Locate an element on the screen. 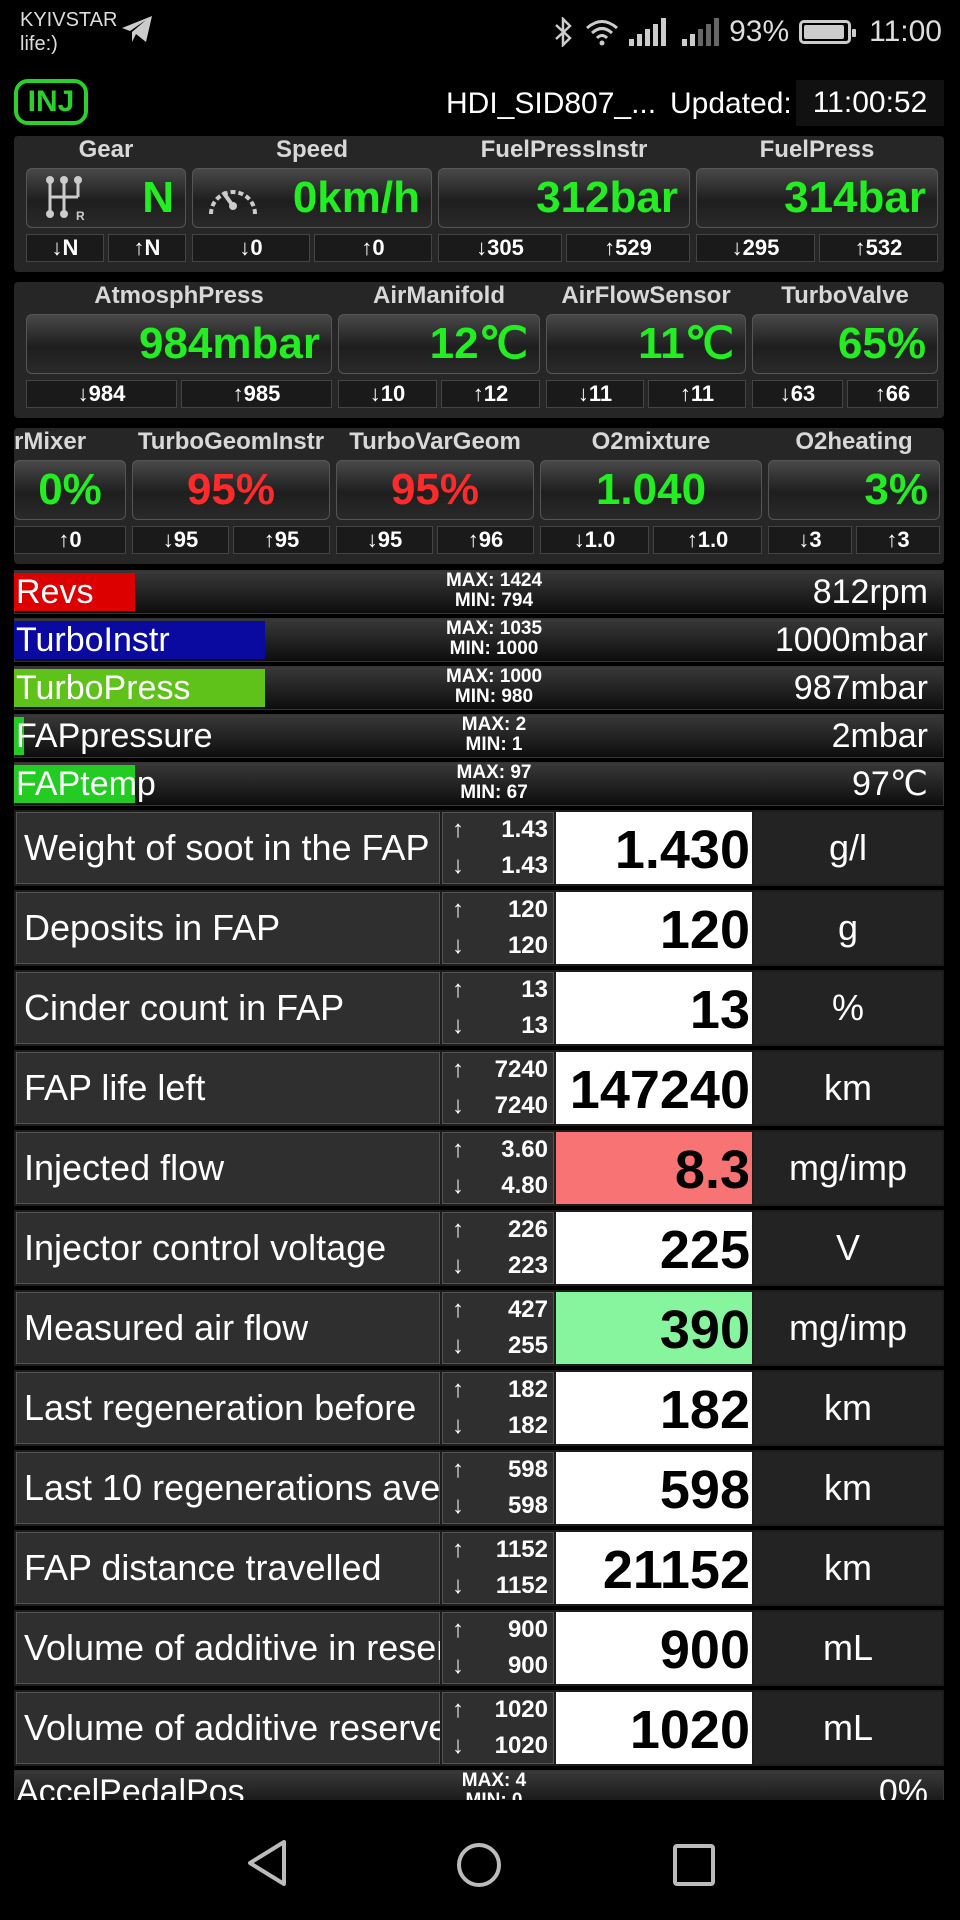  param-row: Deposits in FAP ↑ 120 ↓ 120 120 g is located at coordinates (479, 928).